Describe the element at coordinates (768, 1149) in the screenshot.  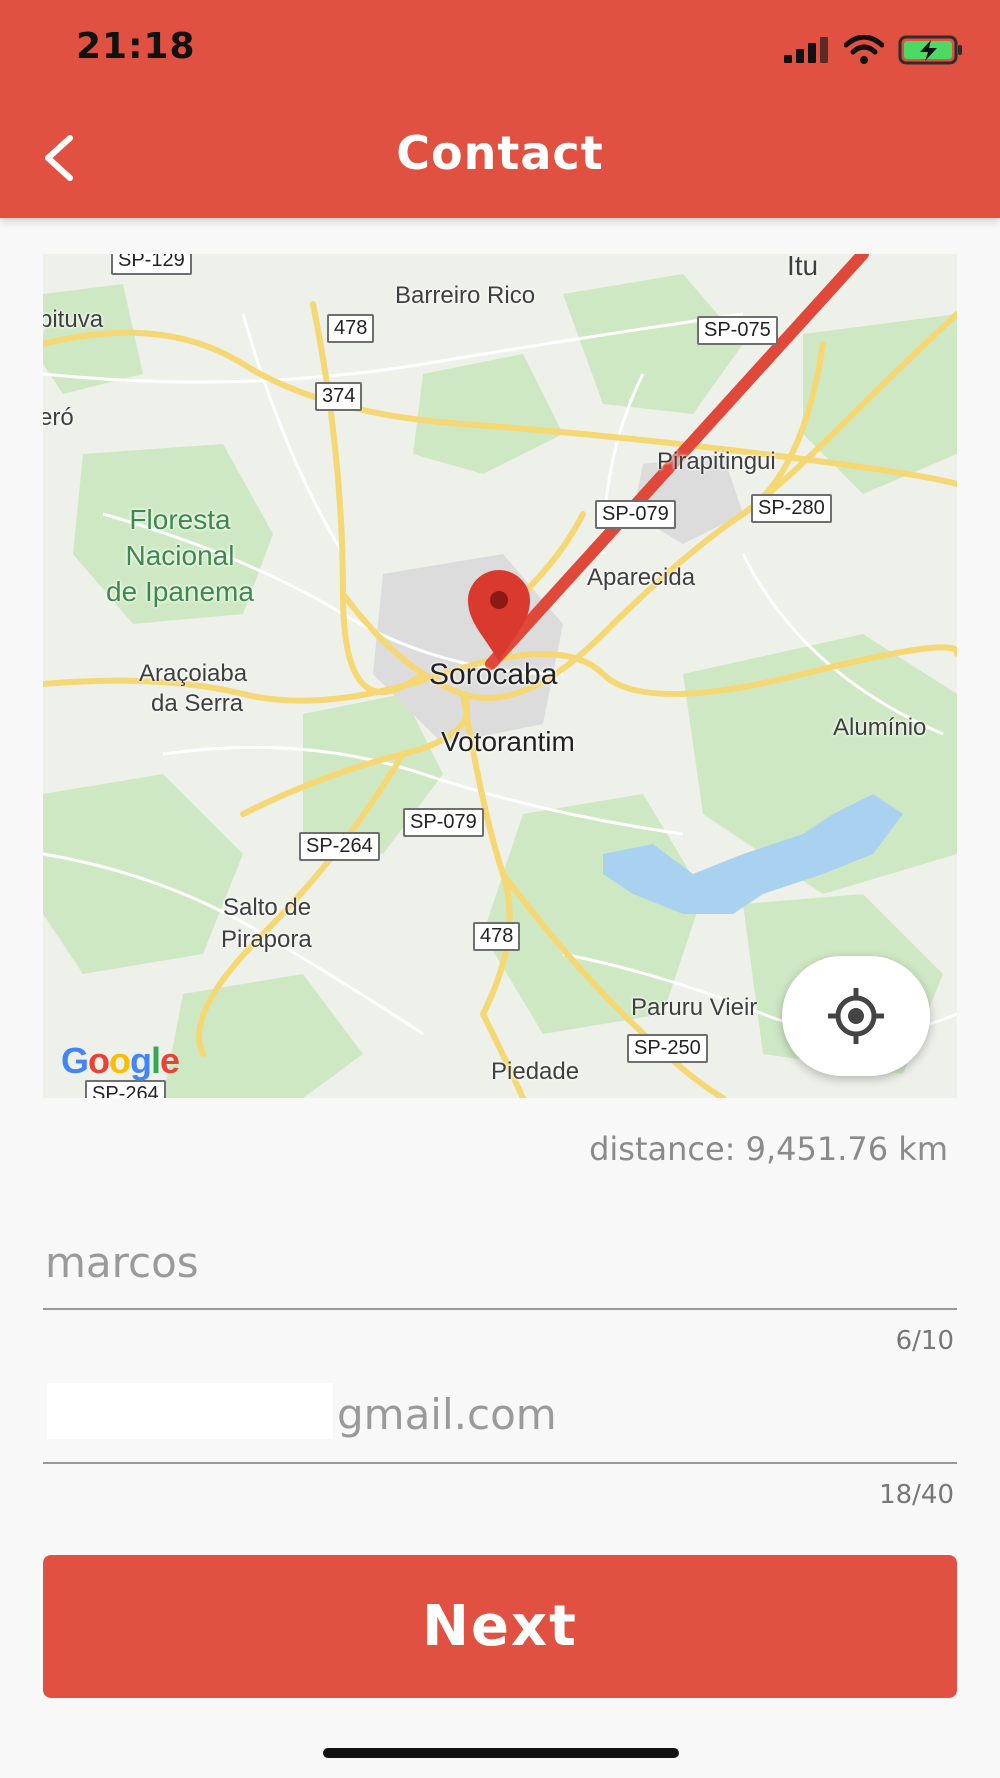
I see `distance-text: distance: 9,451.76 km` at that location.